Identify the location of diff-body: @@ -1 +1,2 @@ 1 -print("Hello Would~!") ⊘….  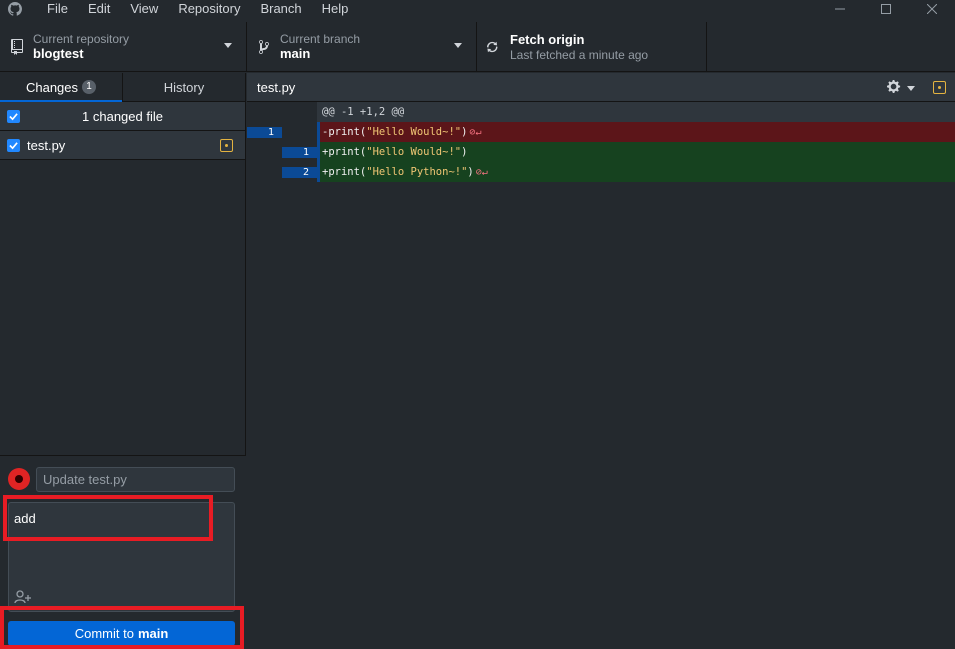
(601, 142).